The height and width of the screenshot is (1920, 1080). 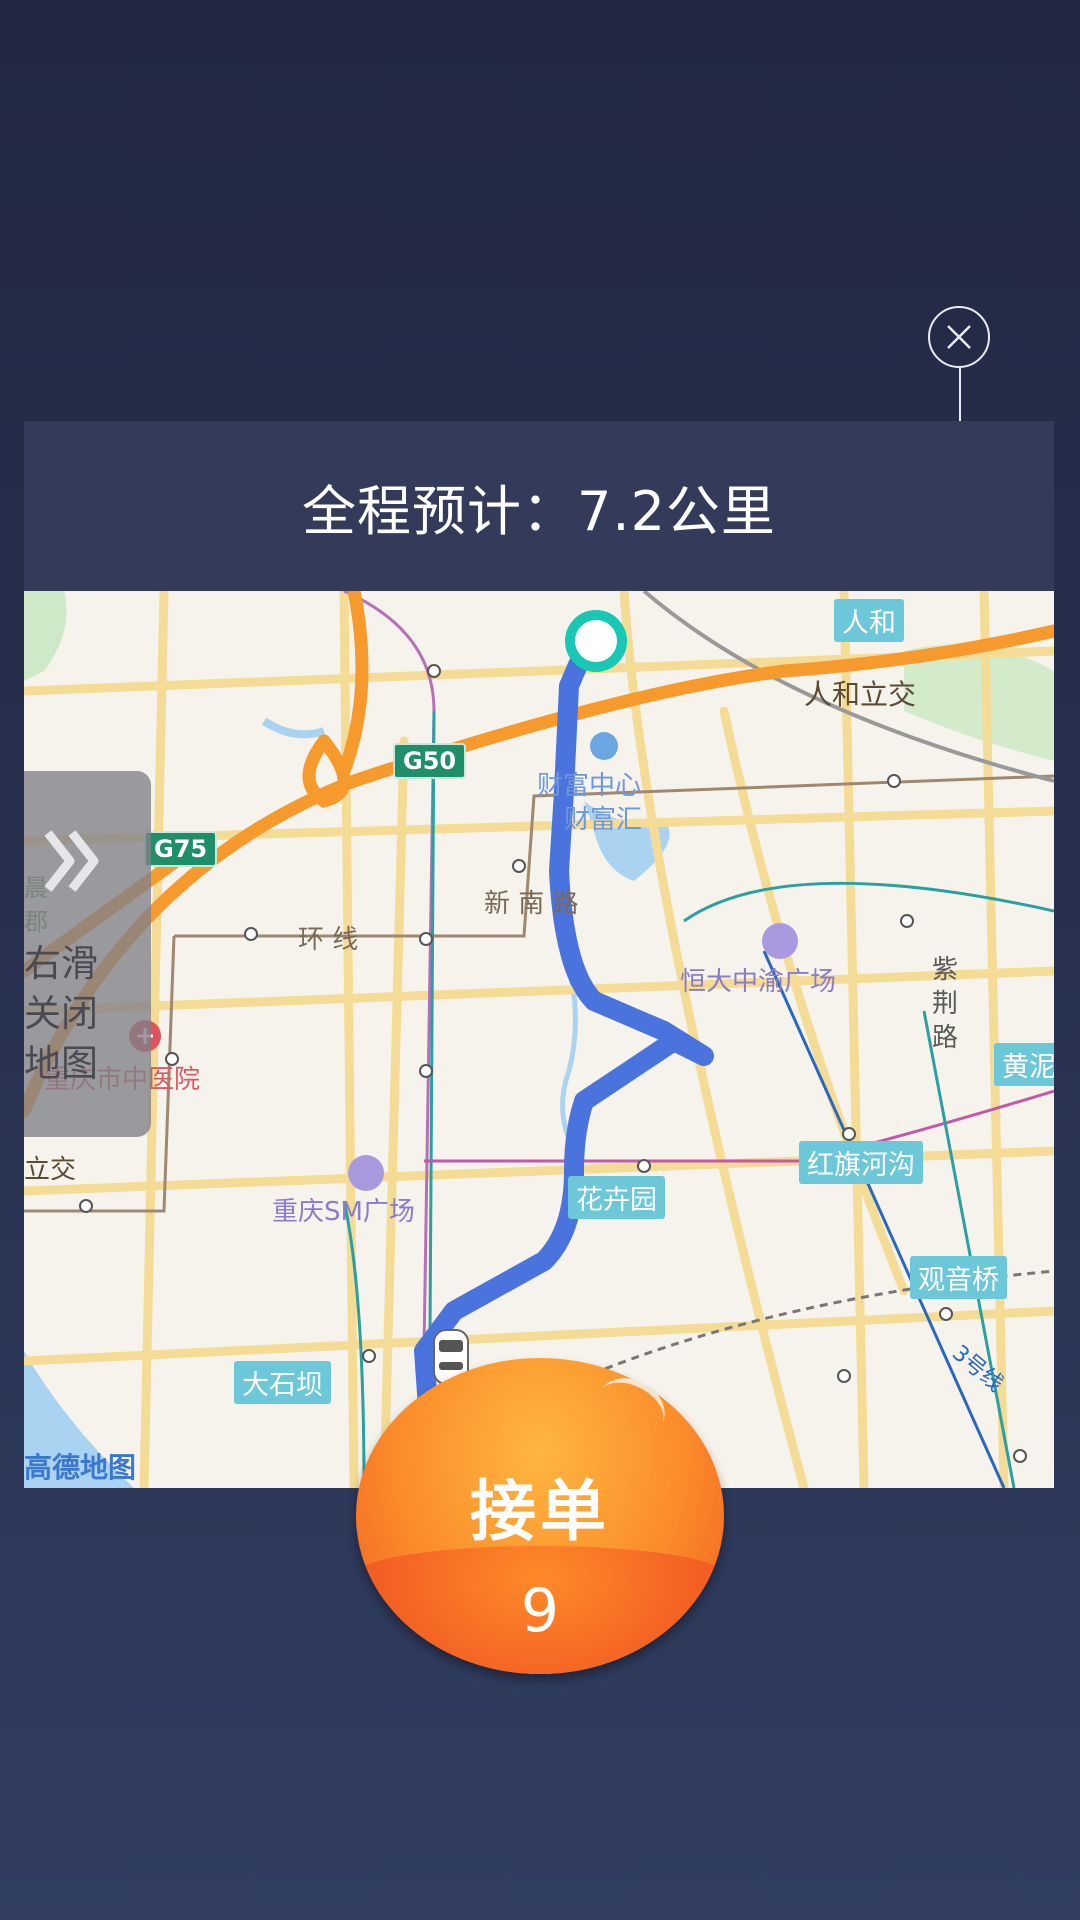 What do you see at coordinates (945, 1004) in the screenshot?
I see `map-label-zijing-road: 紫荆路` at bounding box center [945, 1004].